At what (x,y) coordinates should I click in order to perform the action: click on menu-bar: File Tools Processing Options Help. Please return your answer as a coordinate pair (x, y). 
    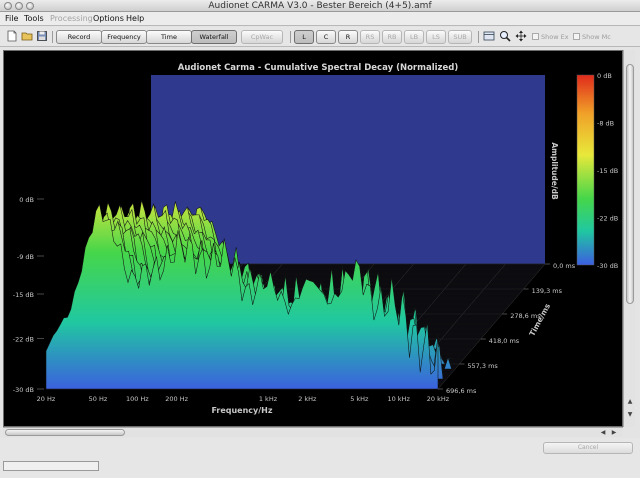
    Looking at the image, I should click on (320, 19).